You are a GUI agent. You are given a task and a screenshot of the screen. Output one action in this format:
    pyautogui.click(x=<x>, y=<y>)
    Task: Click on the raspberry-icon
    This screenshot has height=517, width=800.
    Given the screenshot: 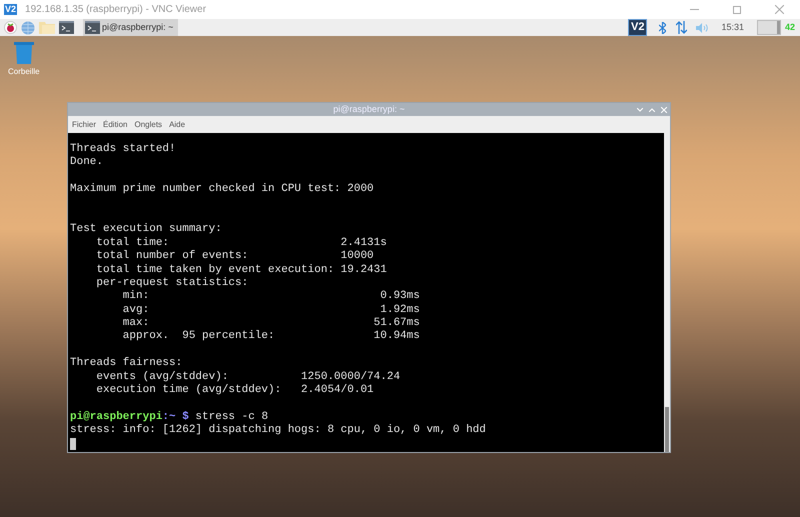 What is the action you would take?
    pyautogui.click(x=10, y=27)
    